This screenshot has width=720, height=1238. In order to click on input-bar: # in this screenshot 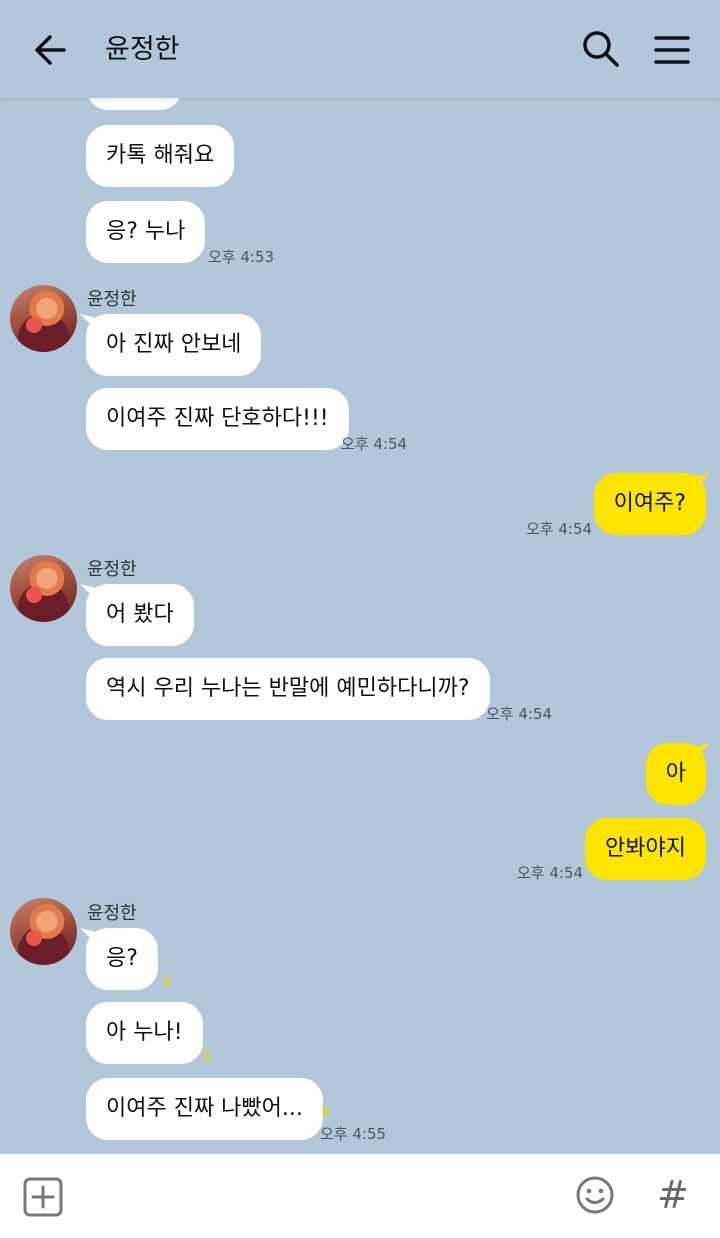, I will do `click(360, 1196)`.